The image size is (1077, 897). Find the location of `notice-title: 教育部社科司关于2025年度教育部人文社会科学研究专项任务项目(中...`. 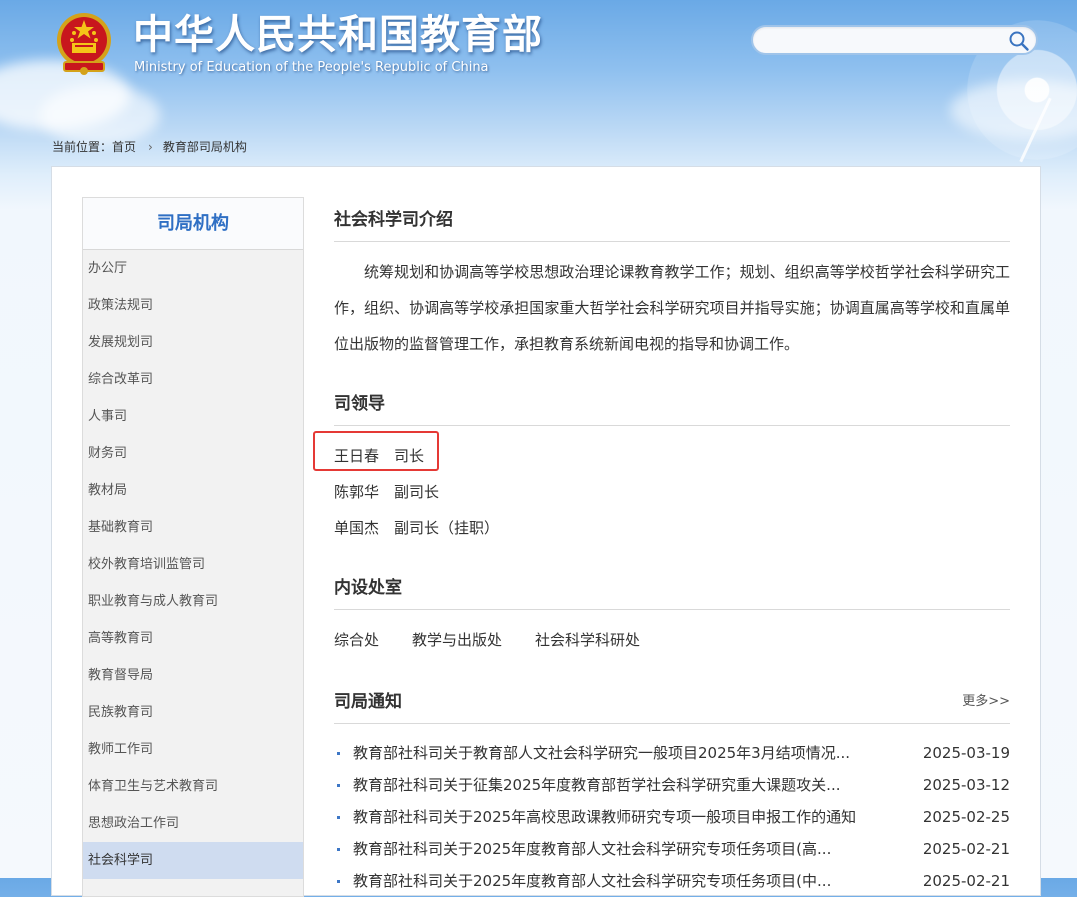

notice-title: 教育部社科司关于2025年度教育部人文社会科学研究专项任务项目(中... is located at coordinates (592, 881).